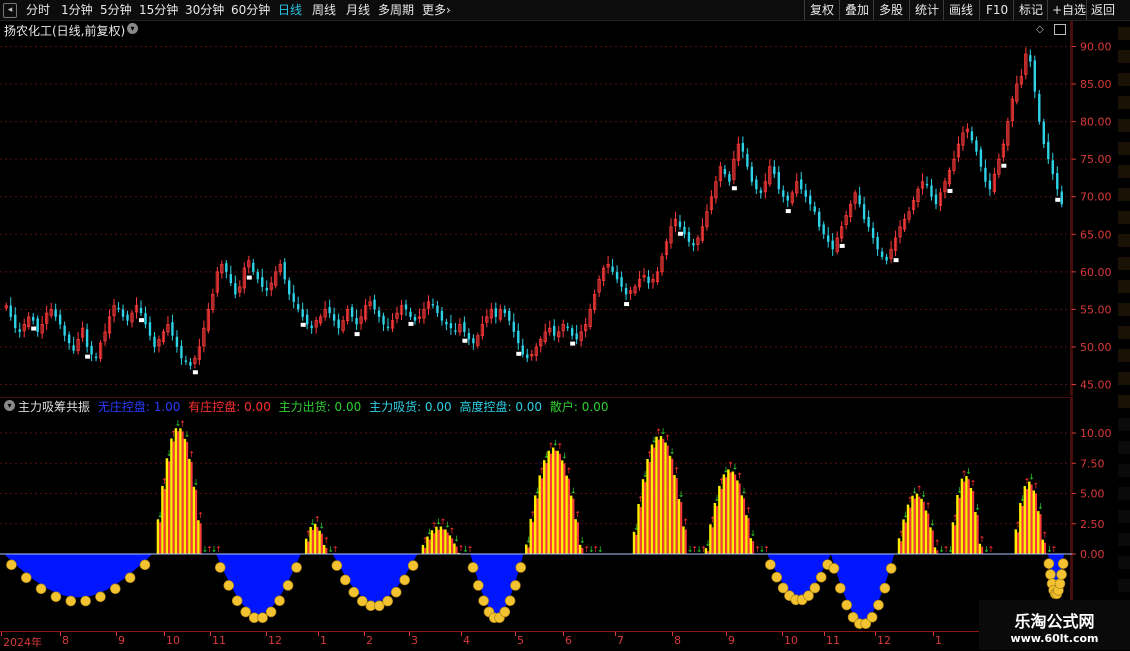  I want to click on mark-button: 标记, so click(1031, 10).